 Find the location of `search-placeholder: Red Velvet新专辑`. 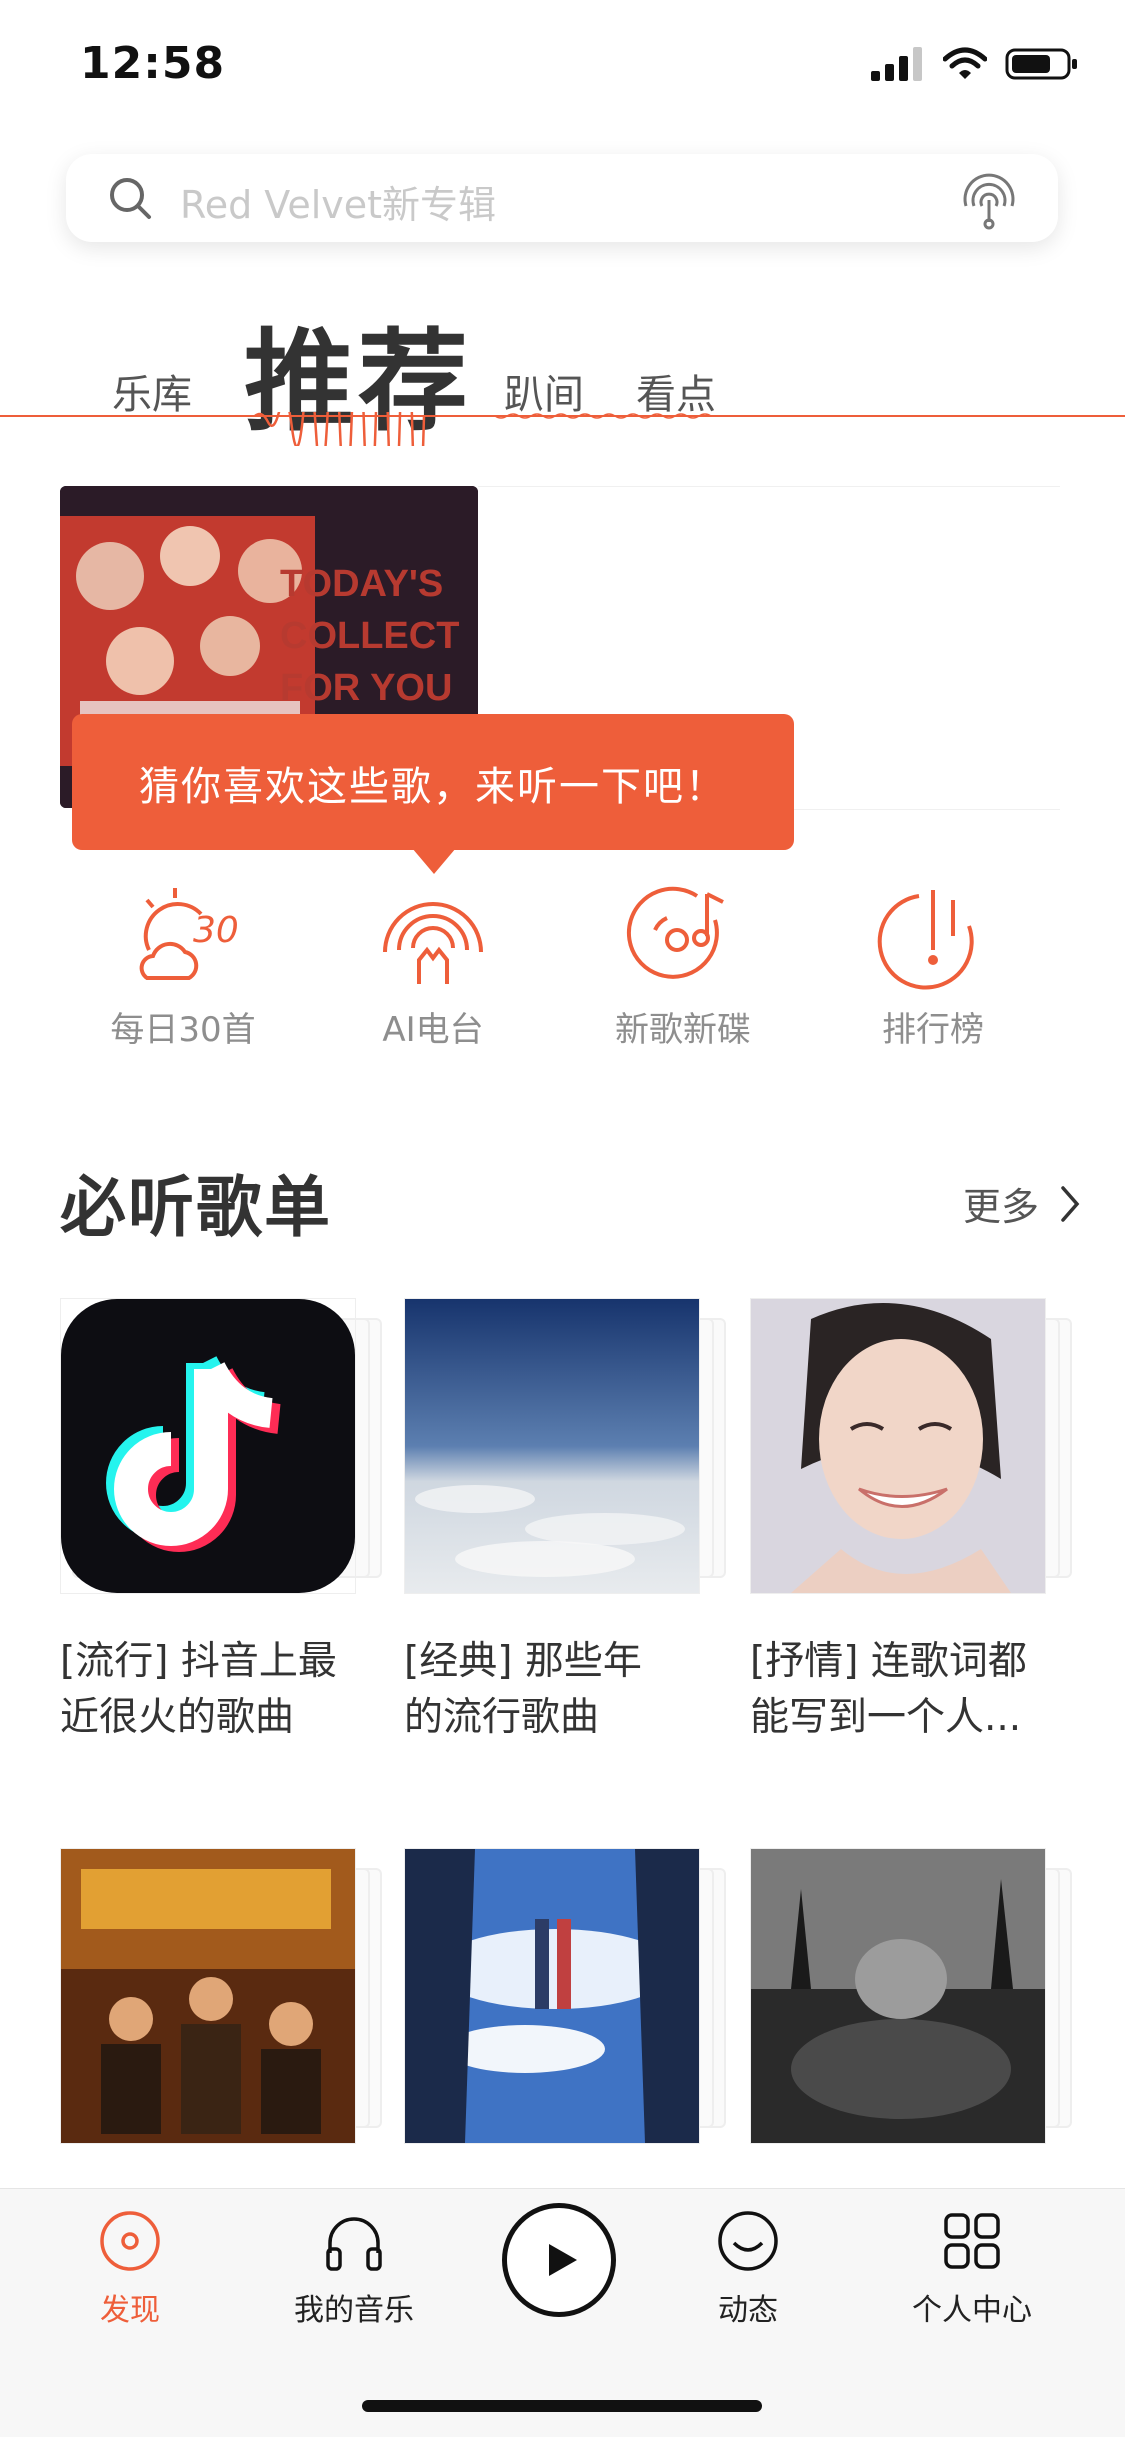

search-placeholder: Red Velvet新专辑 is located at coordinates (338, 205).